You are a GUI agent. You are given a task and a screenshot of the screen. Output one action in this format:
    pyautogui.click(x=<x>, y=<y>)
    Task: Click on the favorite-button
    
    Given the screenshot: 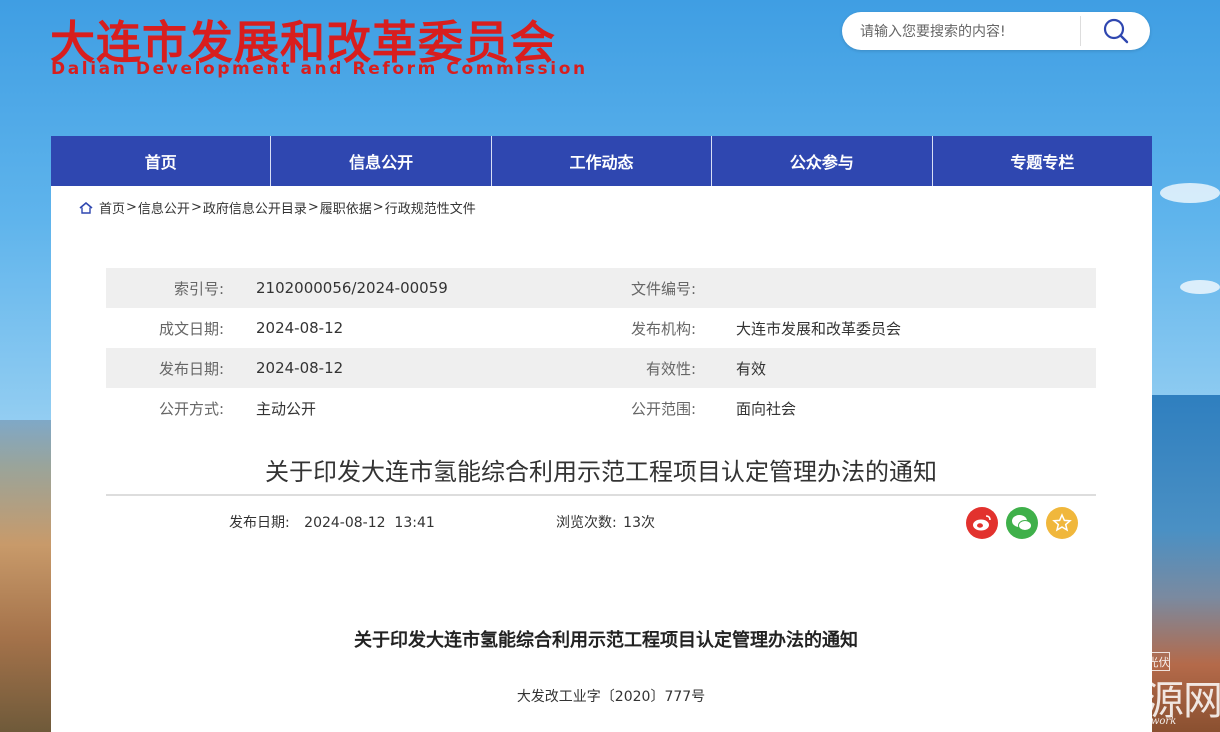 What is the action you would take?
    pyautogui.click(x=1062, y=523)
    